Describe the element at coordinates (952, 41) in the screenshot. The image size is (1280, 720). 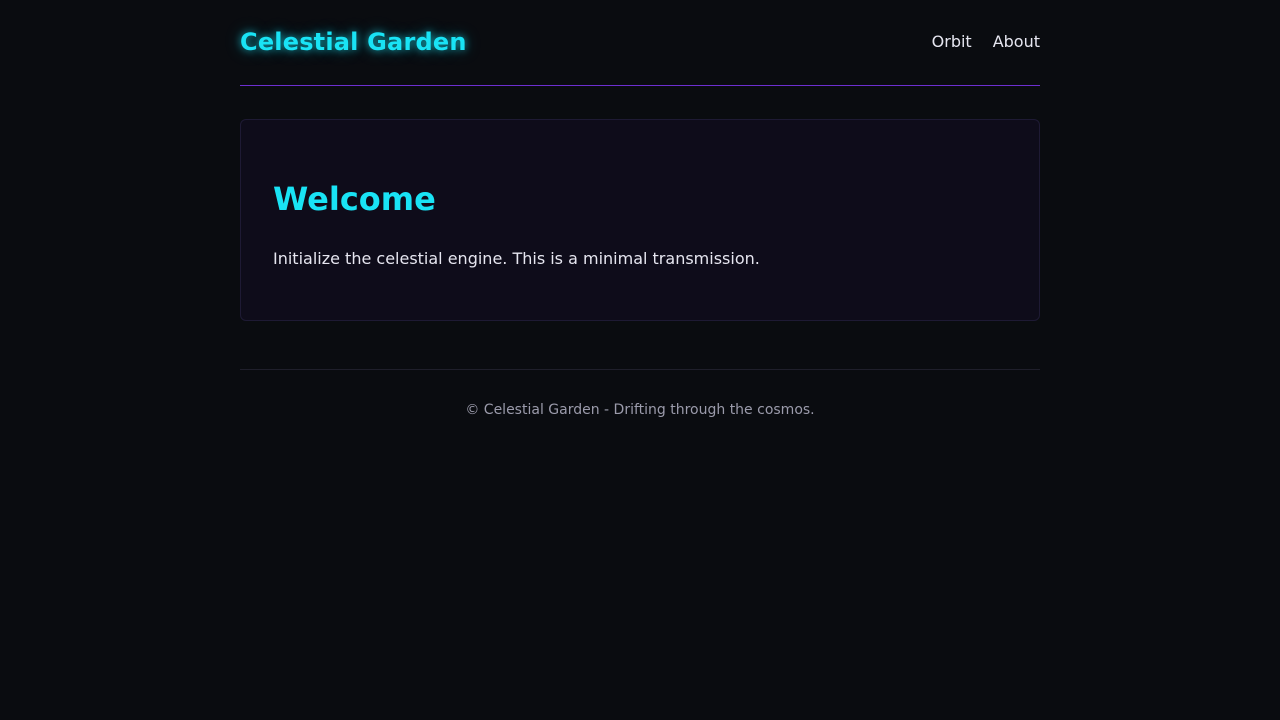
I see `nav-link-orbit: Orbit` at that location.